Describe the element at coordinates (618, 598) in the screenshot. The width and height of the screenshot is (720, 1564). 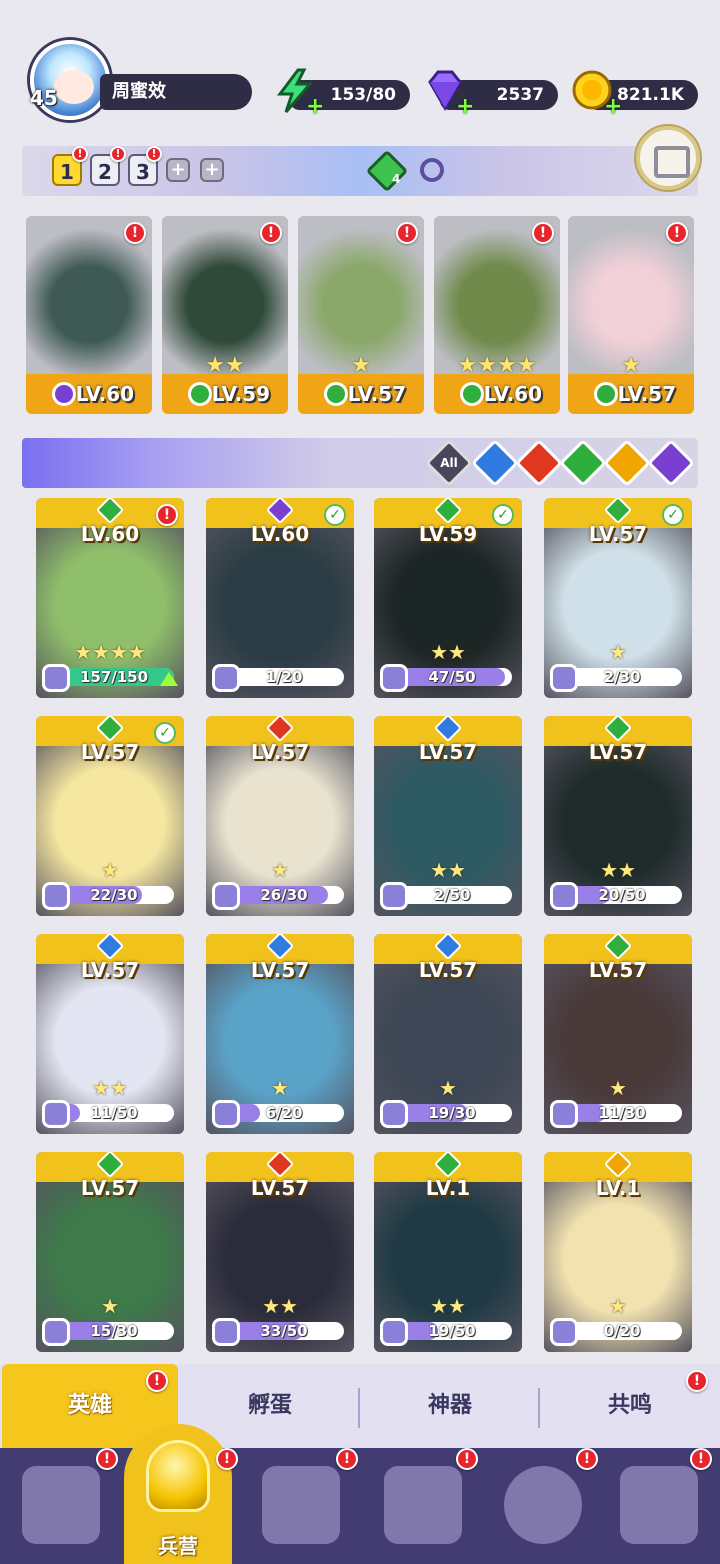
I see `hero-card: LV.57 ✓ ★ 2/30` at that location.